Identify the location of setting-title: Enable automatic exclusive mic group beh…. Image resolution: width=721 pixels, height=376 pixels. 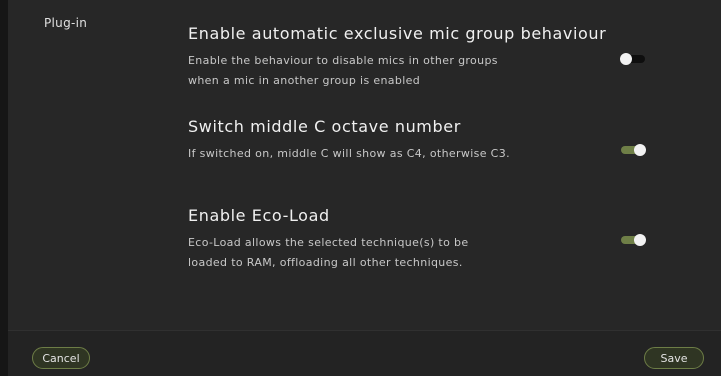
(397, 33).